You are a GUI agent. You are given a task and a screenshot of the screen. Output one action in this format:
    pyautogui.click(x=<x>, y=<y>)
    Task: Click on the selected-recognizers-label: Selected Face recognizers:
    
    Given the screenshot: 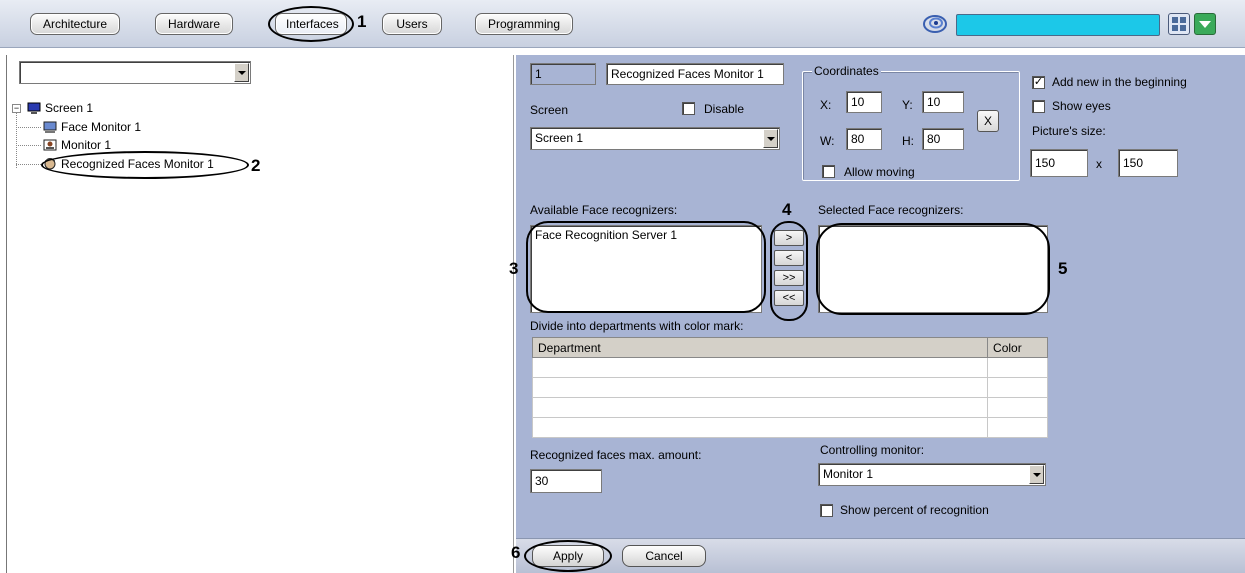 What is the action you would take?
    pyautogui.click(x=891, y=210)
    